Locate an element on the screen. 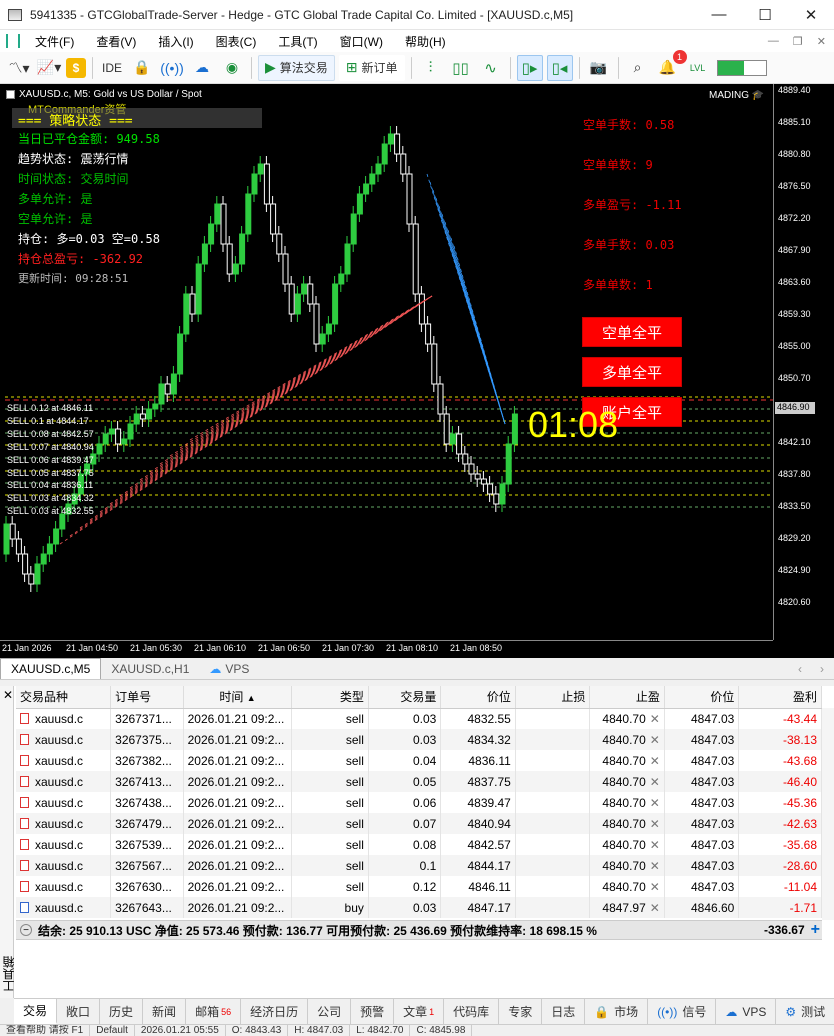  toolbox-tab: 🔒 市场 is located at coordinates (617, 1011).